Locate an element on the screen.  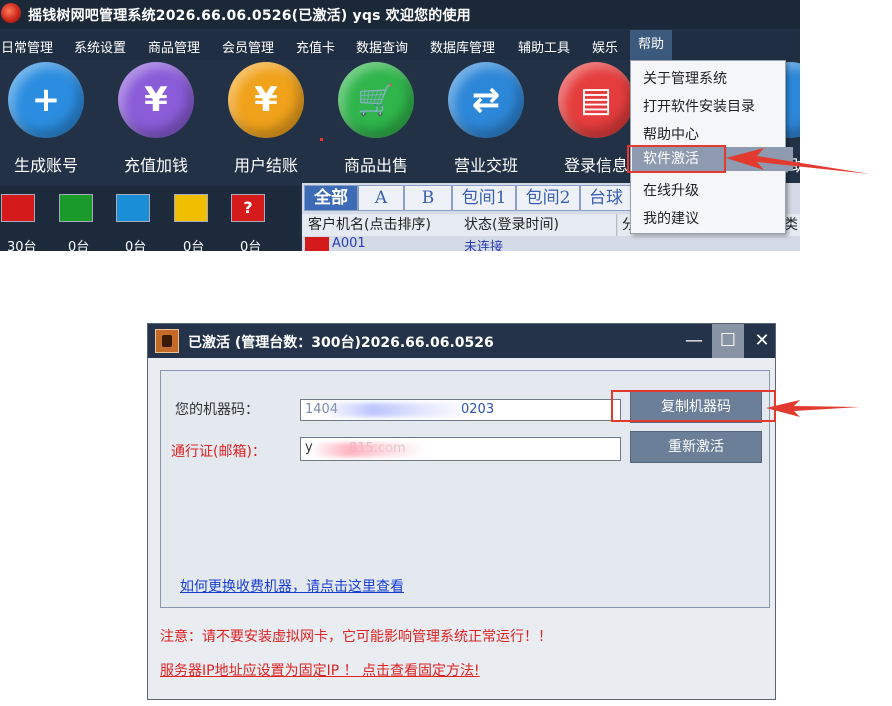
tool-checkout: ¥ 用户结账 is located at coordinates (266, 119).